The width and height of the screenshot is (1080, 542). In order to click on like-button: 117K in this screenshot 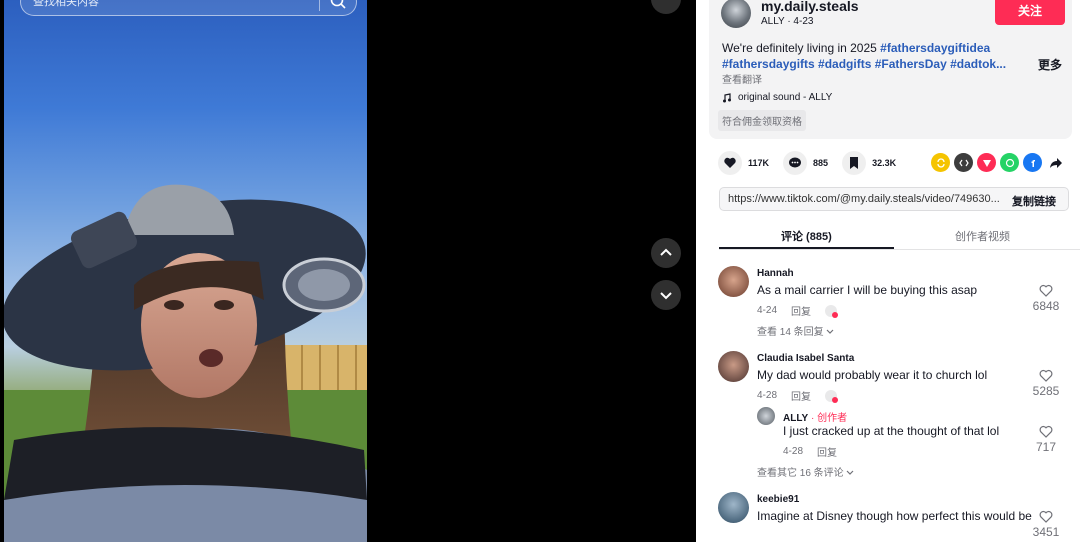, I will do `click(743, 163)`.